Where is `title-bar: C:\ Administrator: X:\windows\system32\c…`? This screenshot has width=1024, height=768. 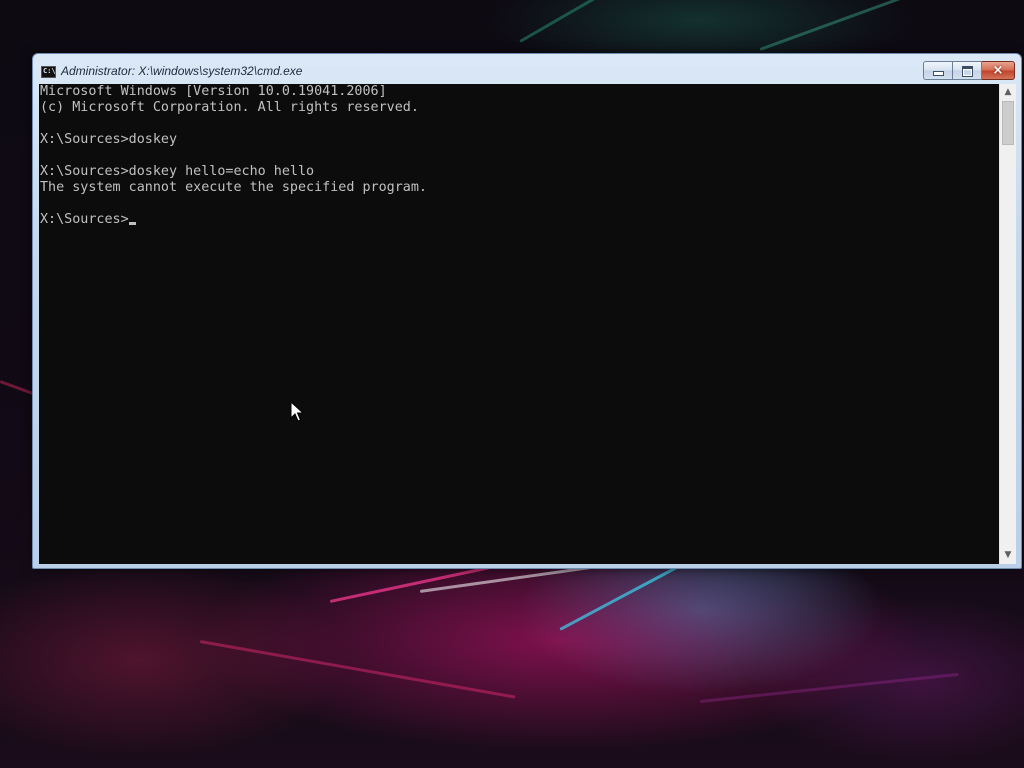 title-bar: C:\ Administrator: X:\windows\system32\c… is located at coordinates (527, 69).